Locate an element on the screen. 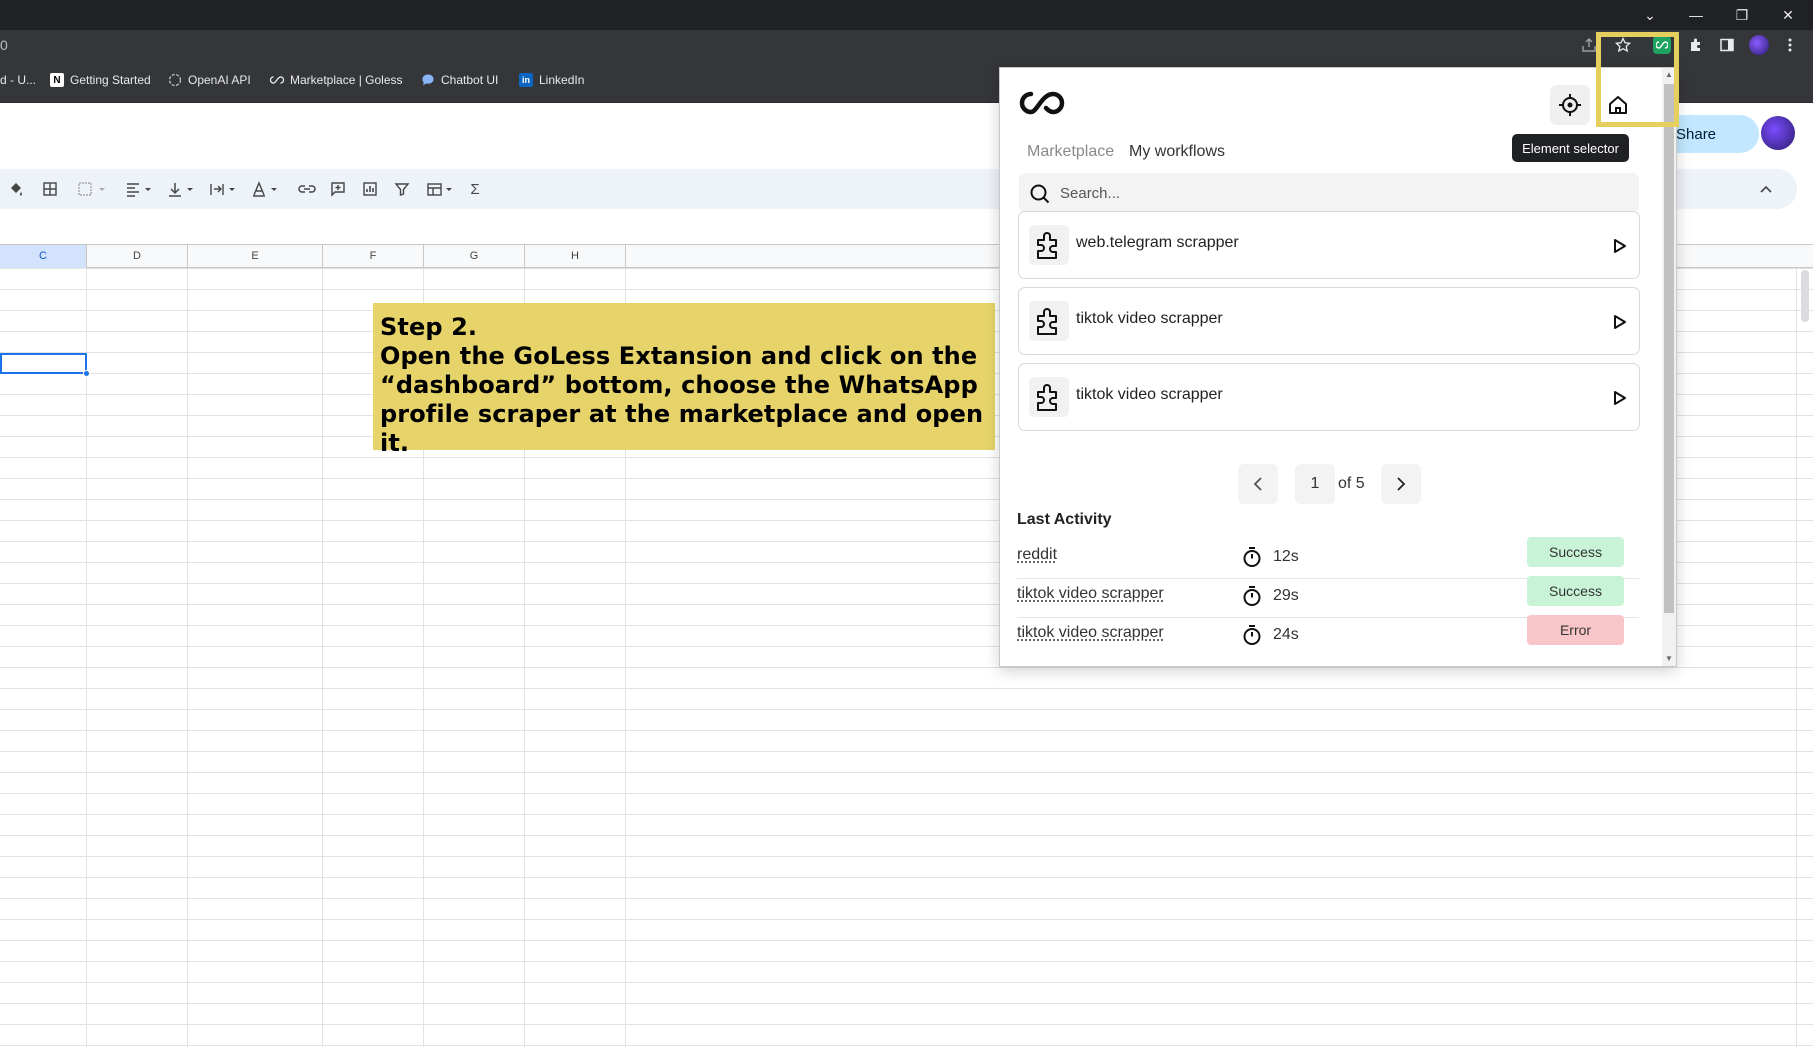 This screenshot has height=1047, width=1813. workflow-name: web.telegram scrapper is located at coordinates (1157, 242).